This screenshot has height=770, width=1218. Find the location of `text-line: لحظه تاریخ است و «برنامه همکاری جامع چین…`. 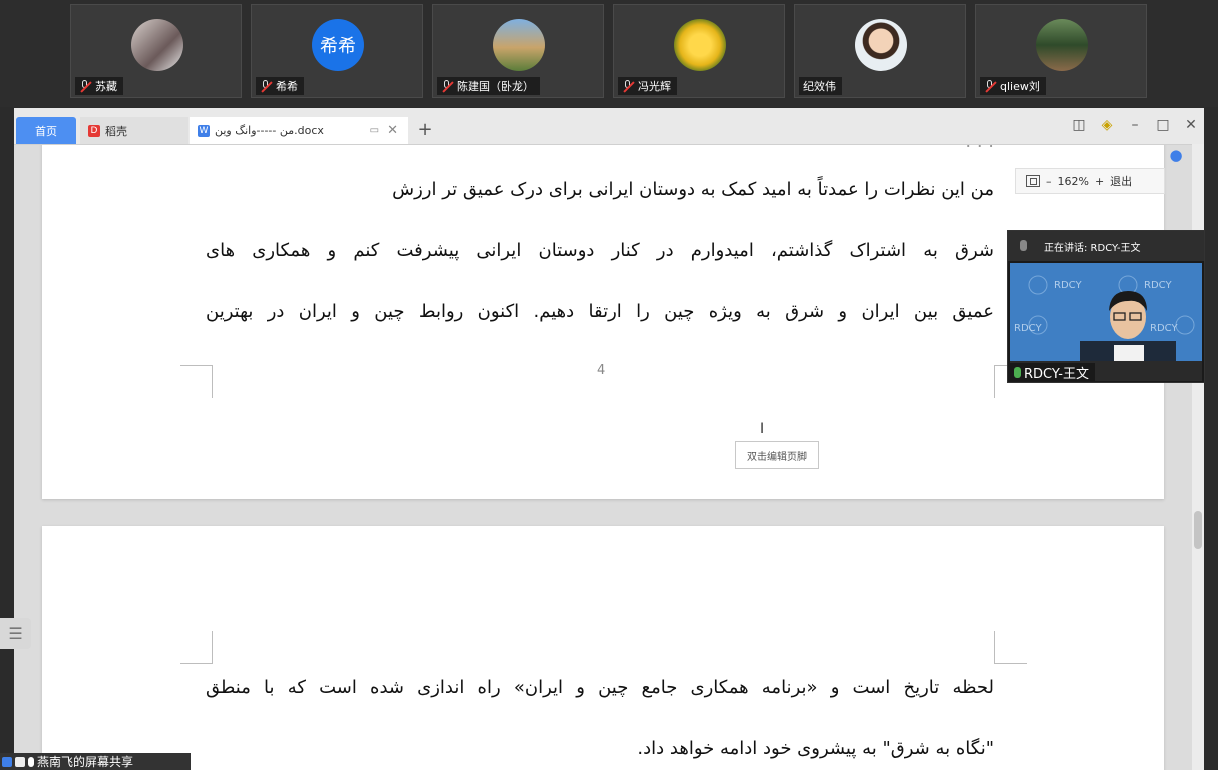

text-line: لحظه تاریخ است و «برنامه همکاری جامع چین… is located at coordinates (600, 687).